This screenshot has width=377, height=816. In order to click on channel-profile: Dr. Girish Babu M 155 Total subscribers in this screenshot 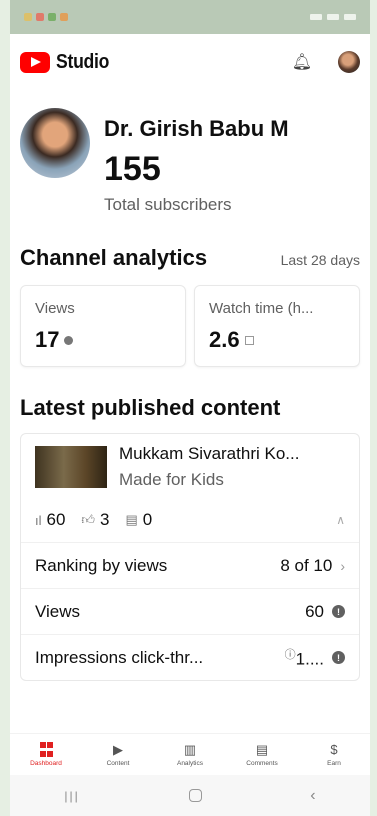, I will do `click(190, 152)`.